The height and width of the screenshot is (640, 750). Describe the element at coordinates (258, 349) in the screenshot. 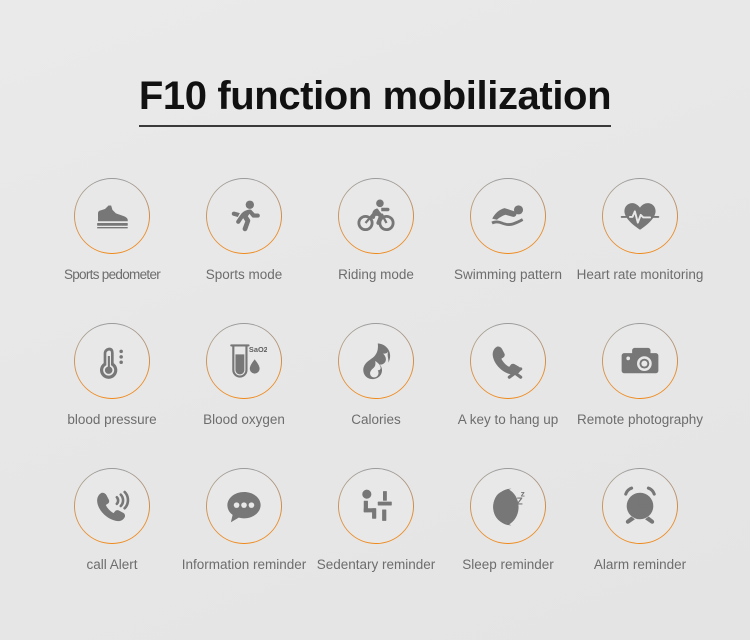

I see `sao2-label: SaO2` at that location.